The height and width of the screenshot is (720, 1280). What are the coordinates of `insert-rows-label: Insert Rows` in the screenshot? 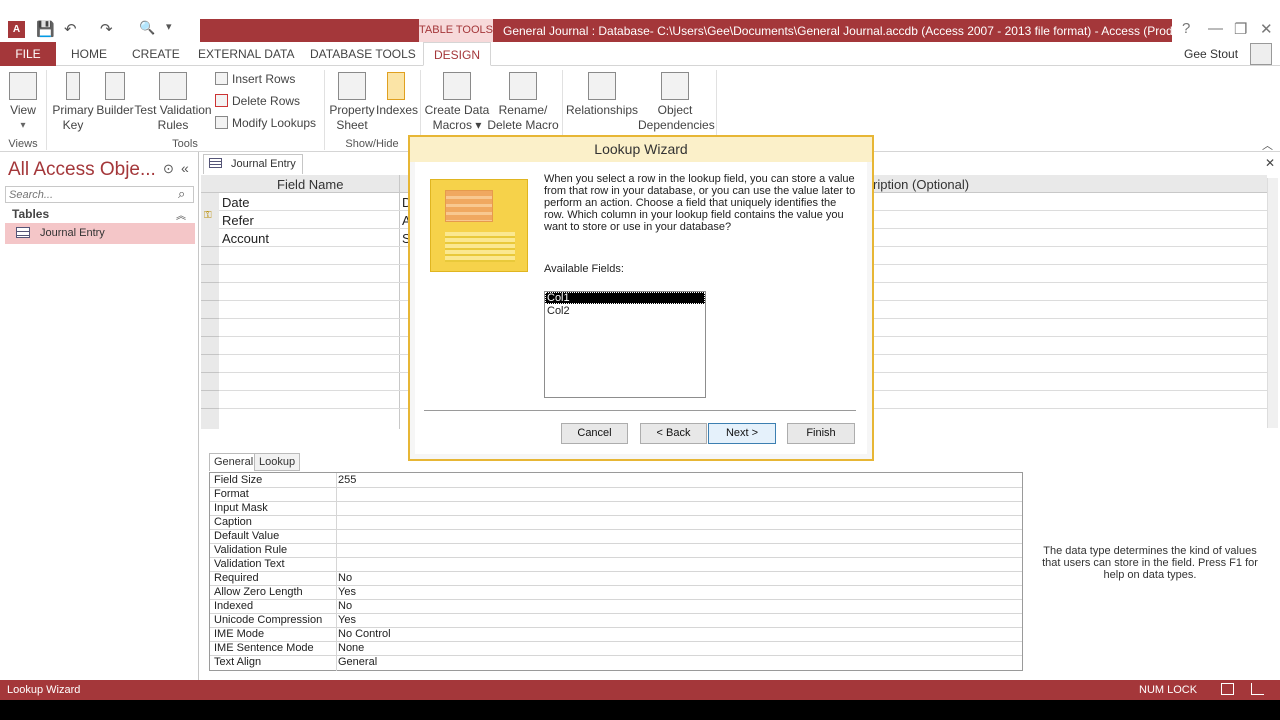 It's located at (264, 79).